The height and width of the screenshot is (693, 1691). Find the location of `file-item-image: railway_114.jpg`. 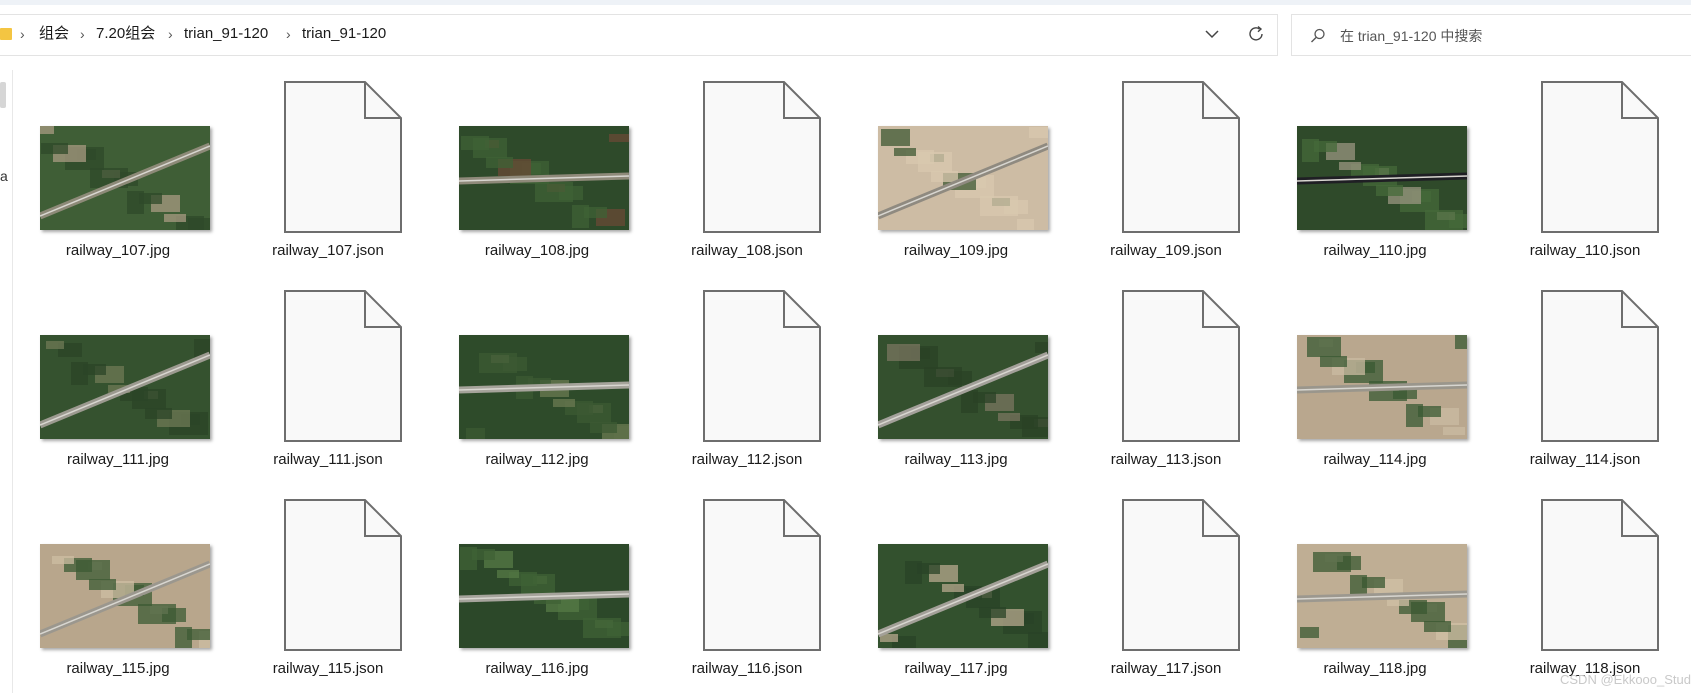

file-item-image: railway_114.jpg is located at coordinates (1375, 379).